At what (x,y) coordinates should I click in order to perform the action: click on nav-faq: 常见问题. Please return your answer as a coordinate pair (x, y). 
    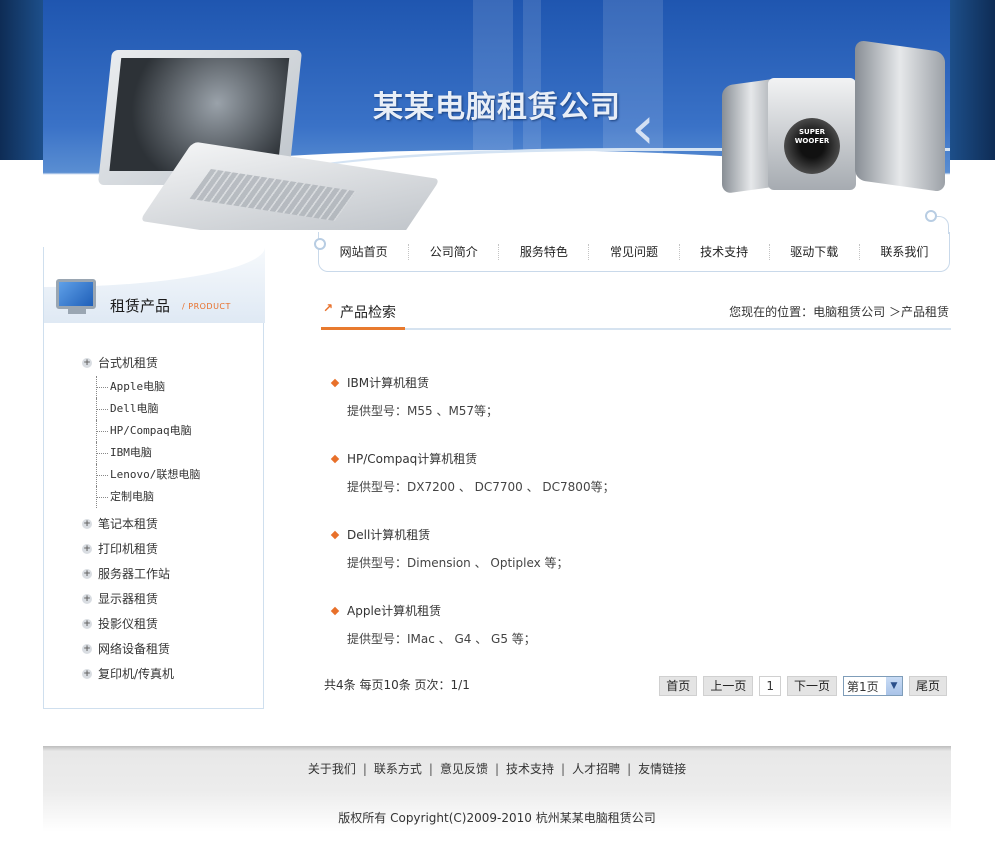
    Looking at the image, I should click on (634, 251).